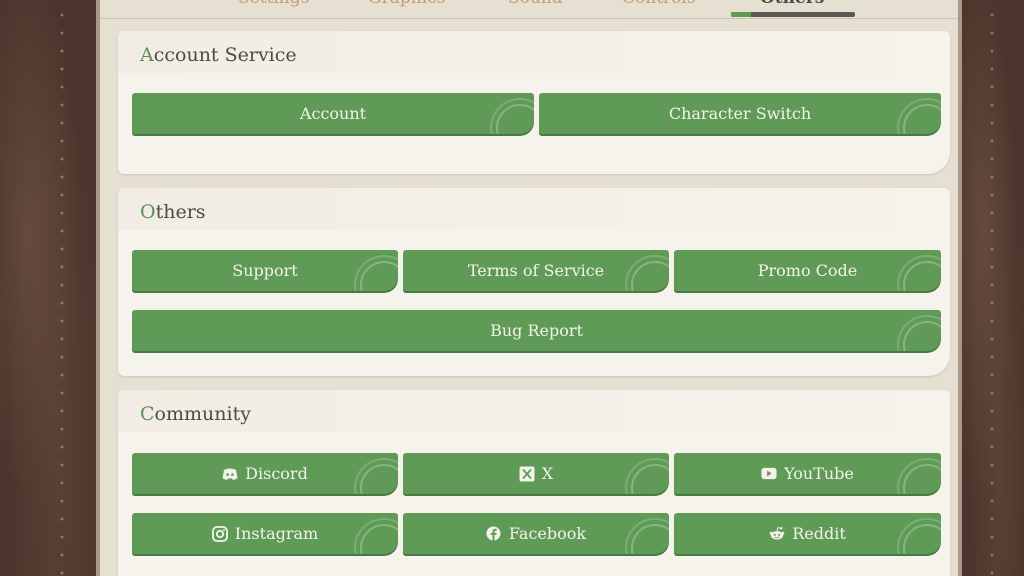  I want to click on discord-button: Discord, so click(265, 473).